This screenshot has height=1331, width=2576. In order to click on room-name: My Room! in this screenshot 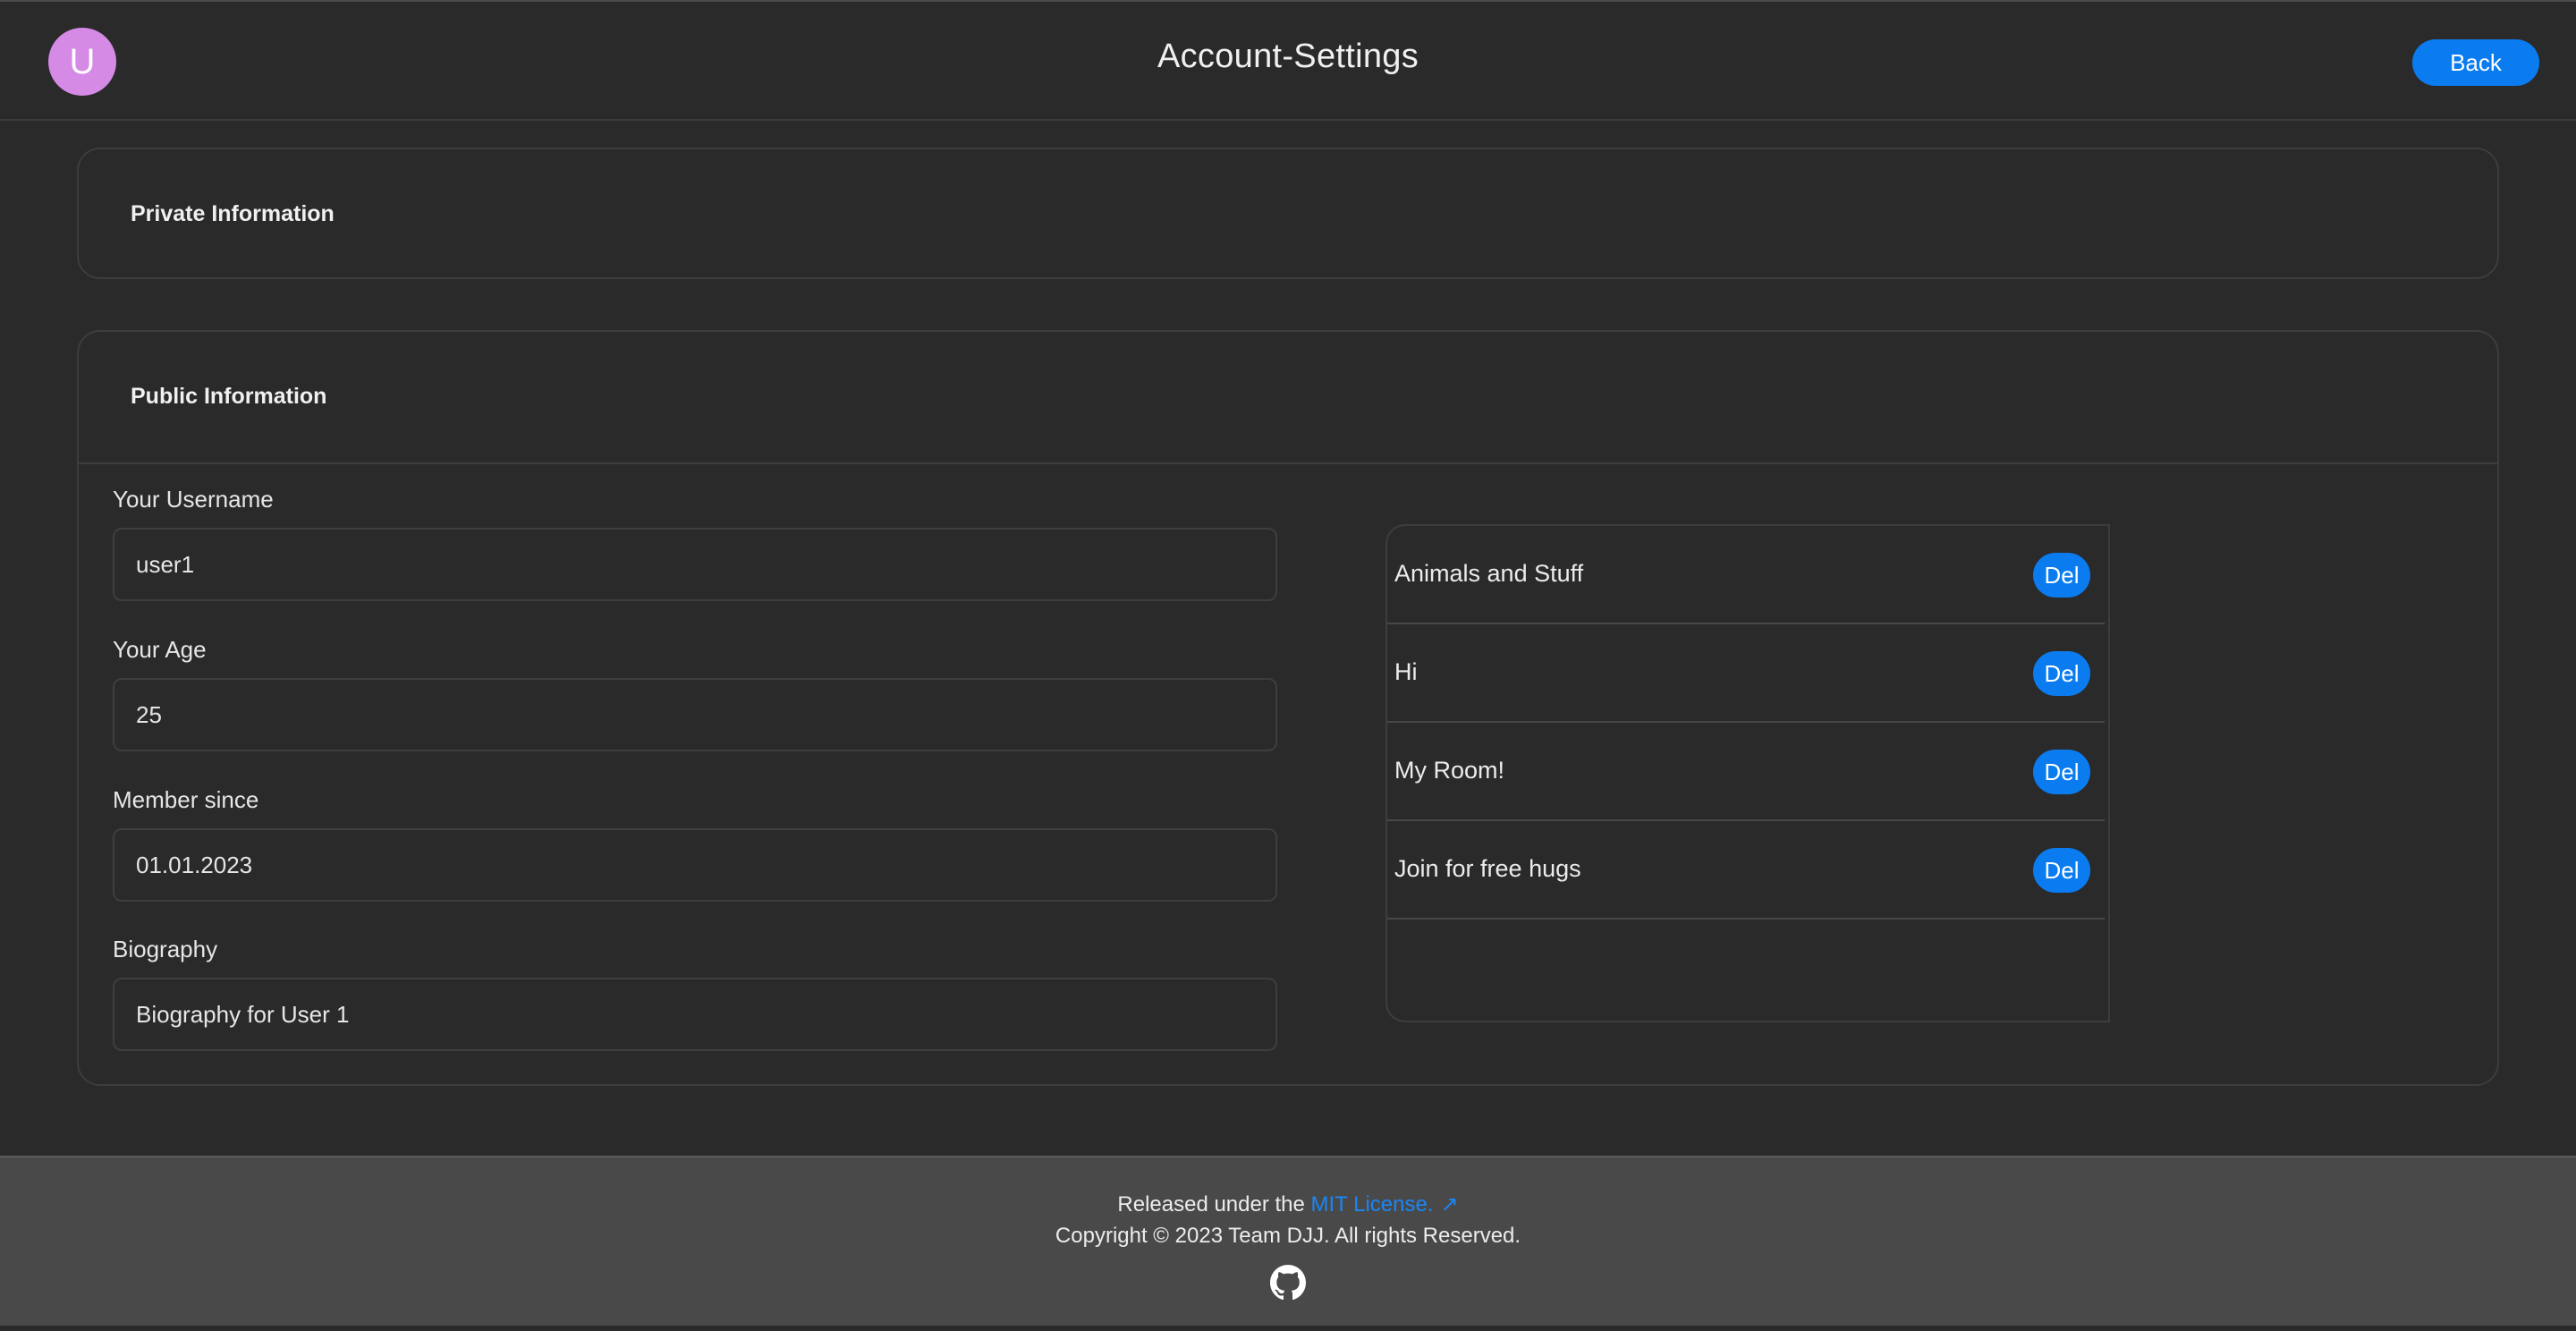, I will do `click(1449, 771)`.